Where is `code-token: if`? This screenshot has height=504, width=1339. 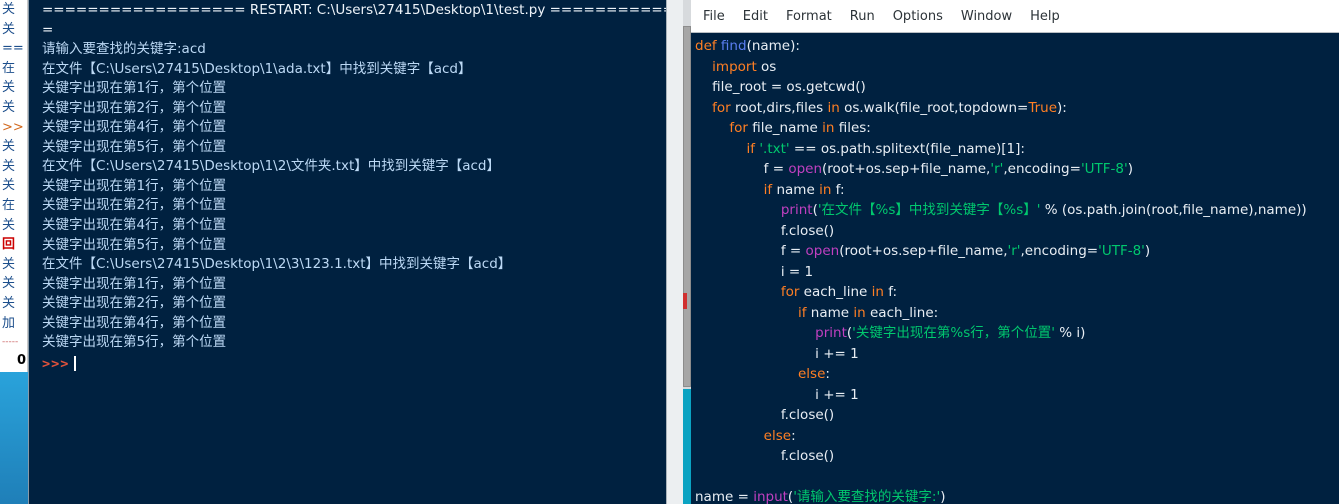
code-token: if is located at coordinates (768, 189).